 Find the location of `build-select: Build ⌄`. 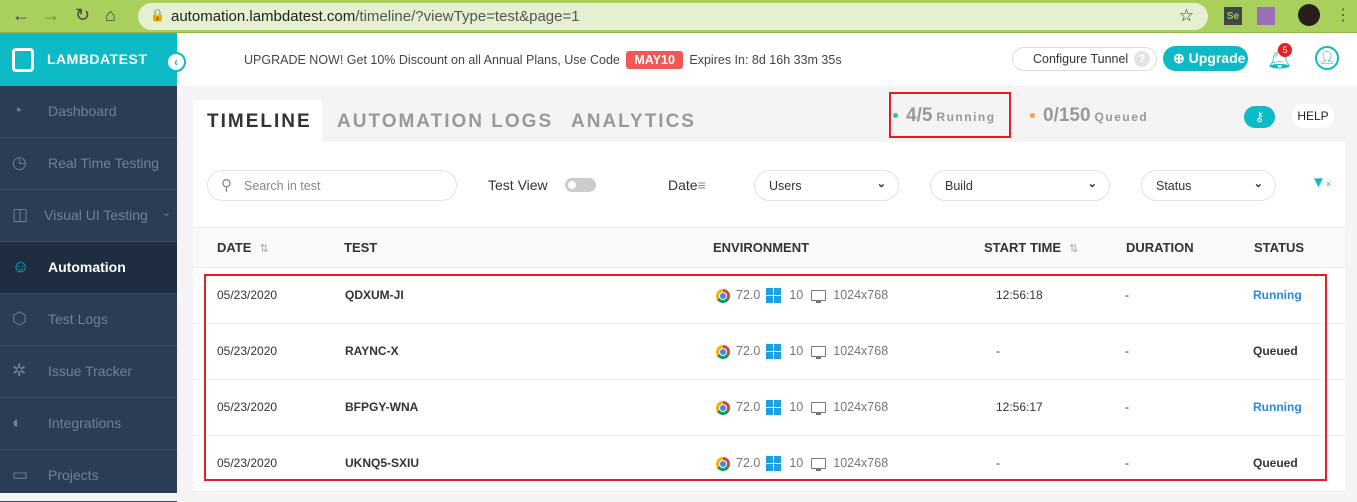

build-select: Build ⌄ is located at coordinates (1020, 185).